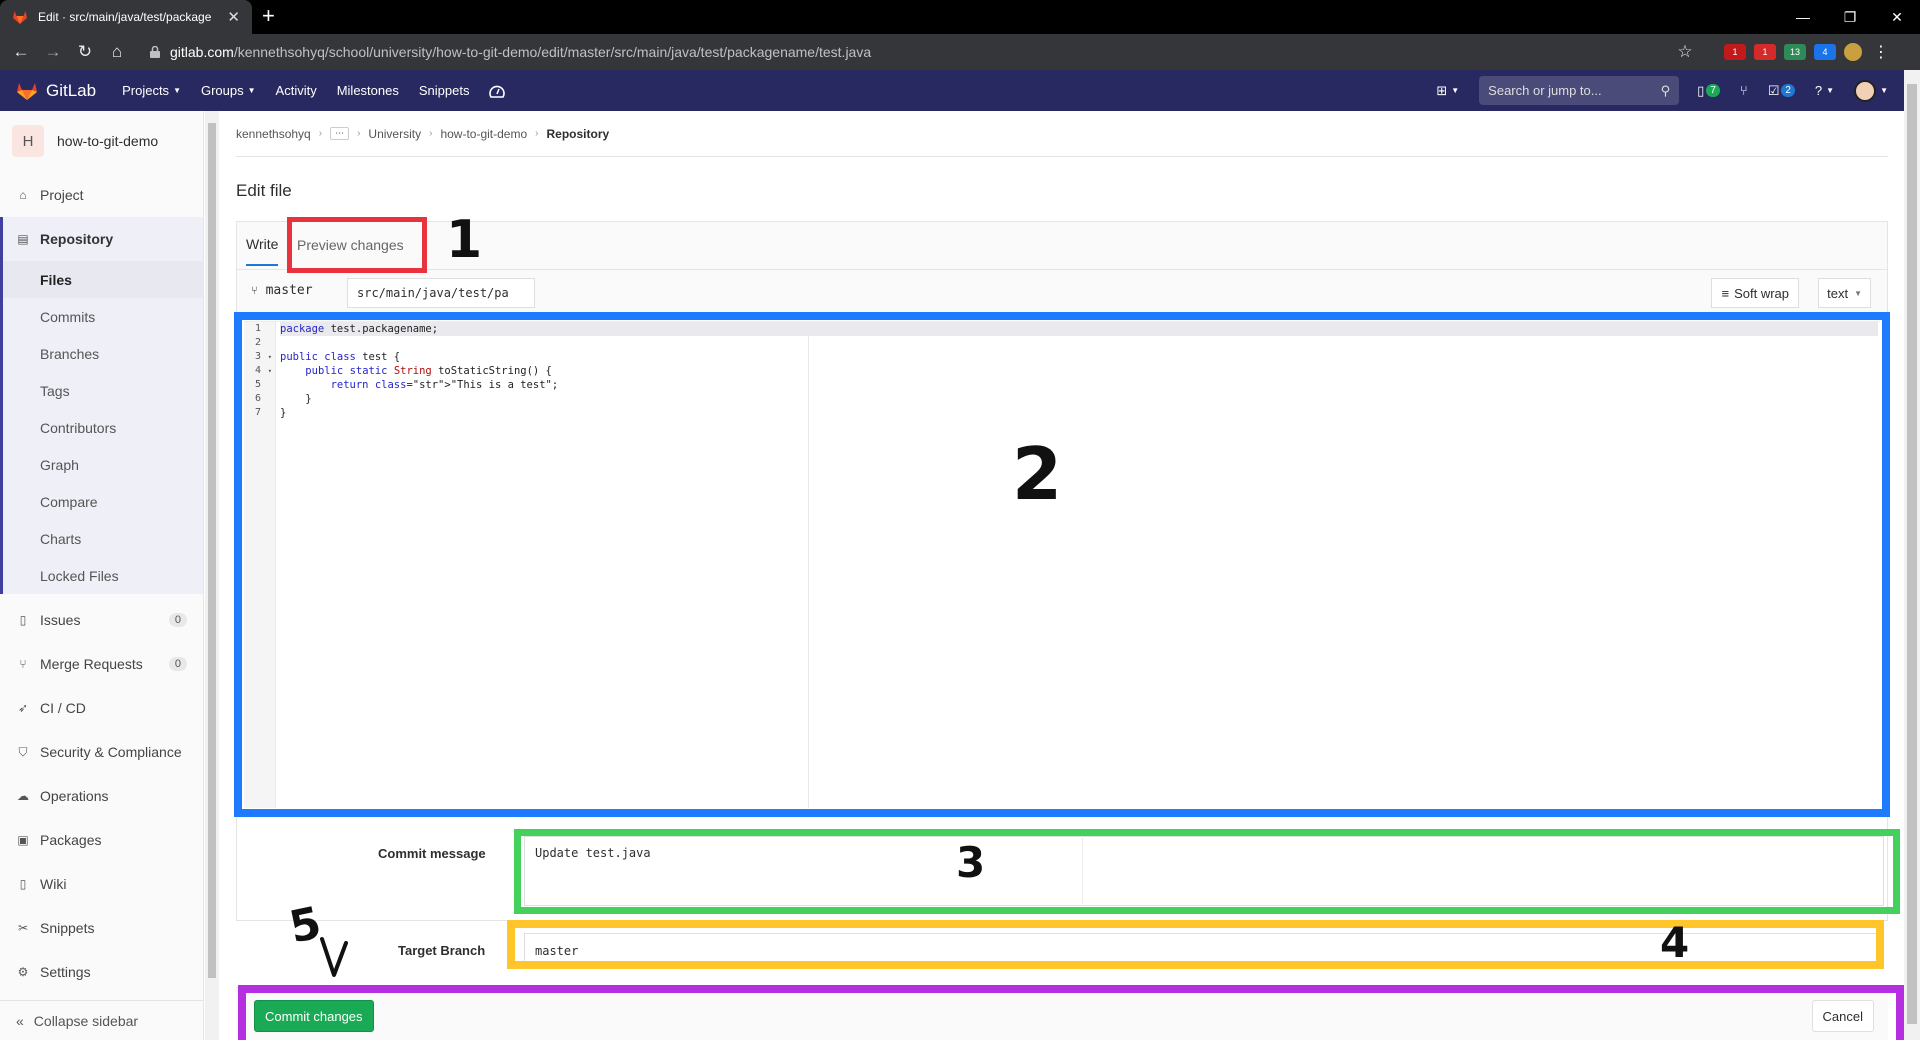  I want to click on sidebar-item-wiki: ▯ Wiki, so click(101, 884).